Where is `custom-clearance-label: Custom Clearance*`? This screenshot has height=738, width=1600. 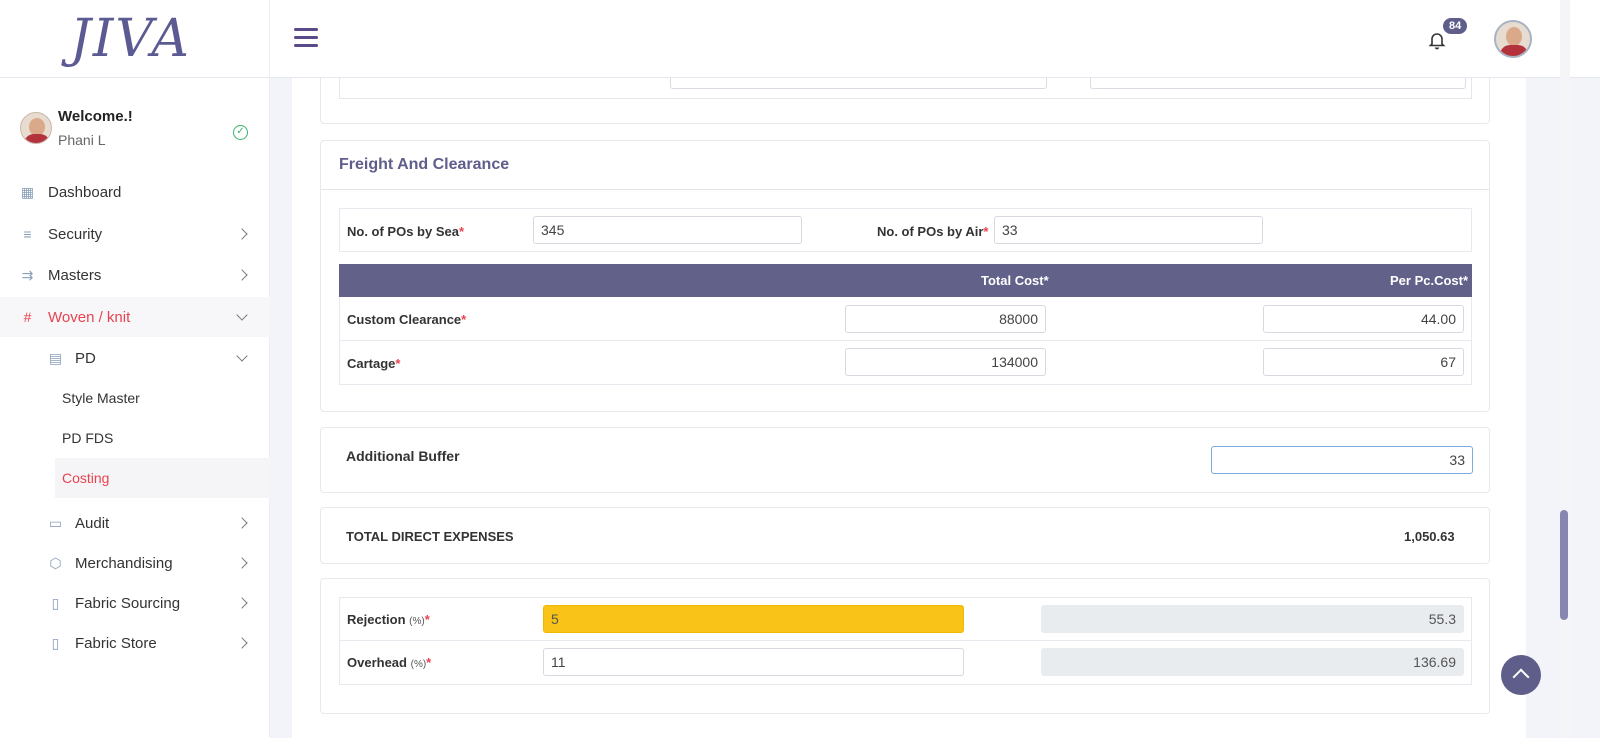 custom-clearance-label: Custom Clearance* is located at coordinates (407, 319).